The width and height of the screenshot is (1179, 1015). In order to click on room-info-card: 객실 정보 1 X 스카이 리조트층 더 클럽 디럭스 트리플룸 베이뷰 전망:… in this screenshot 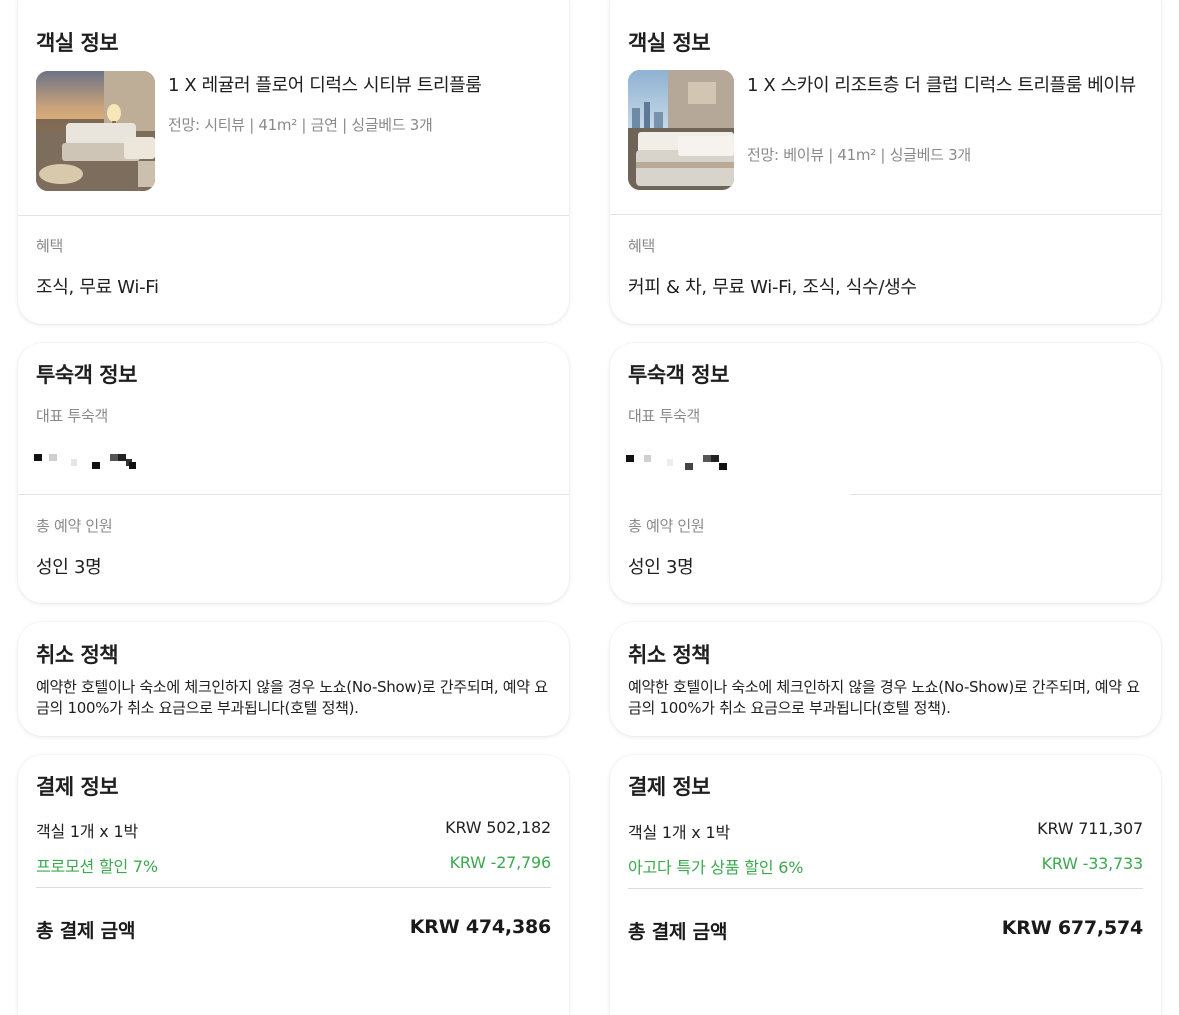, I will do `click(885, 162)`.